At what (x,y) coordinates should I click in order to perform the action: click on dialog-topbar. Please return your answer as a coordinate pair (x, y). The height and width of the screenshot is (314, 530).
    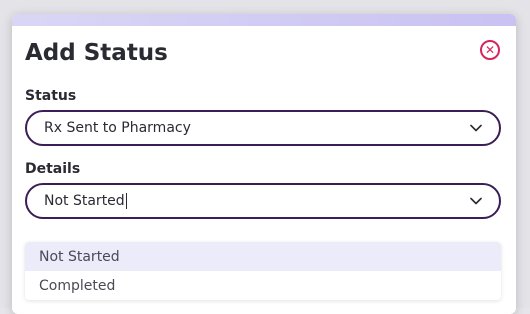
    Looking at the image, I should click on (264, 20).